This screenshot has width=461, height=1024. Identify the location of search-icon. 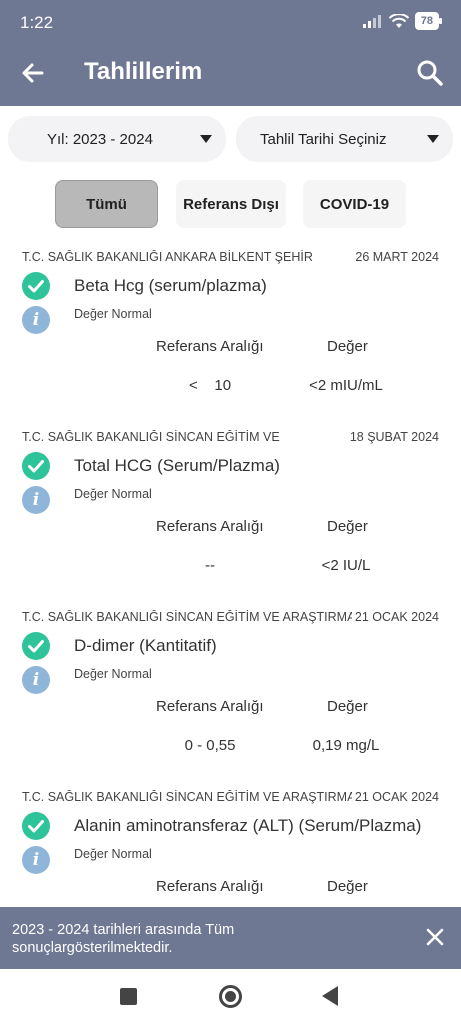
(430, 73).